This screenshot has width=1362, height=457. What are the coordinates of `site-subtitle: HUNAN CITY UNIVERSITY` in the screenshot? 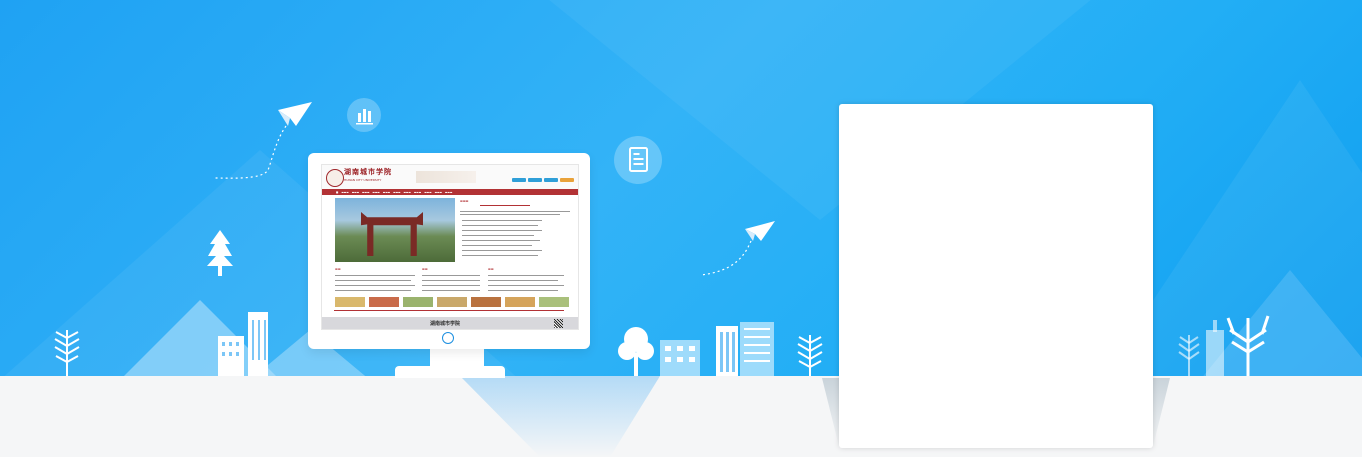 It's located at (363, 180).